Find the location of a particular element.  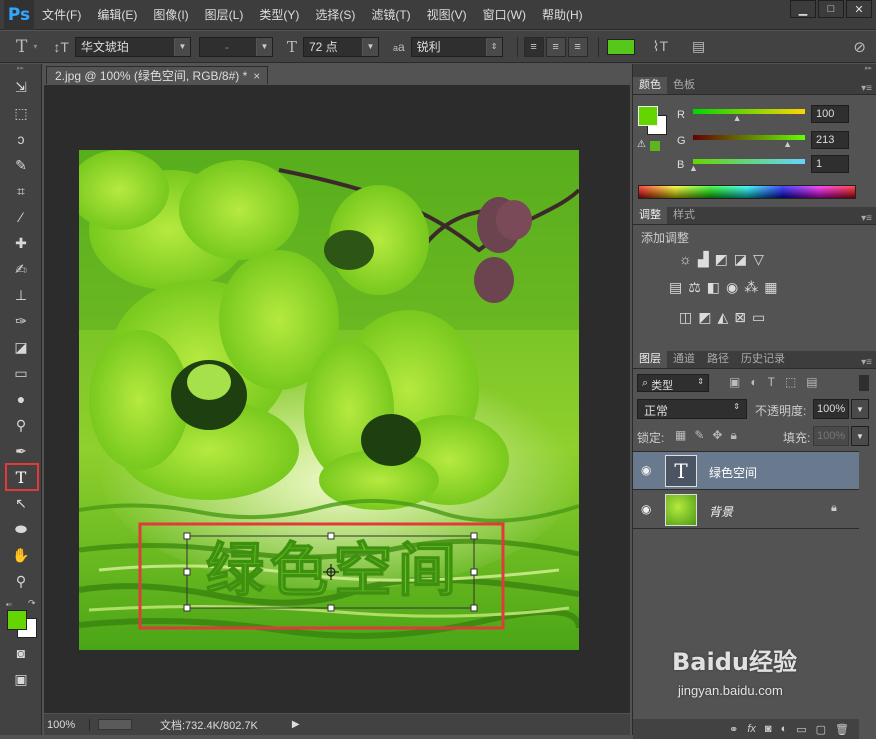

fx-icon: fx is located at coordinates (751, 729).